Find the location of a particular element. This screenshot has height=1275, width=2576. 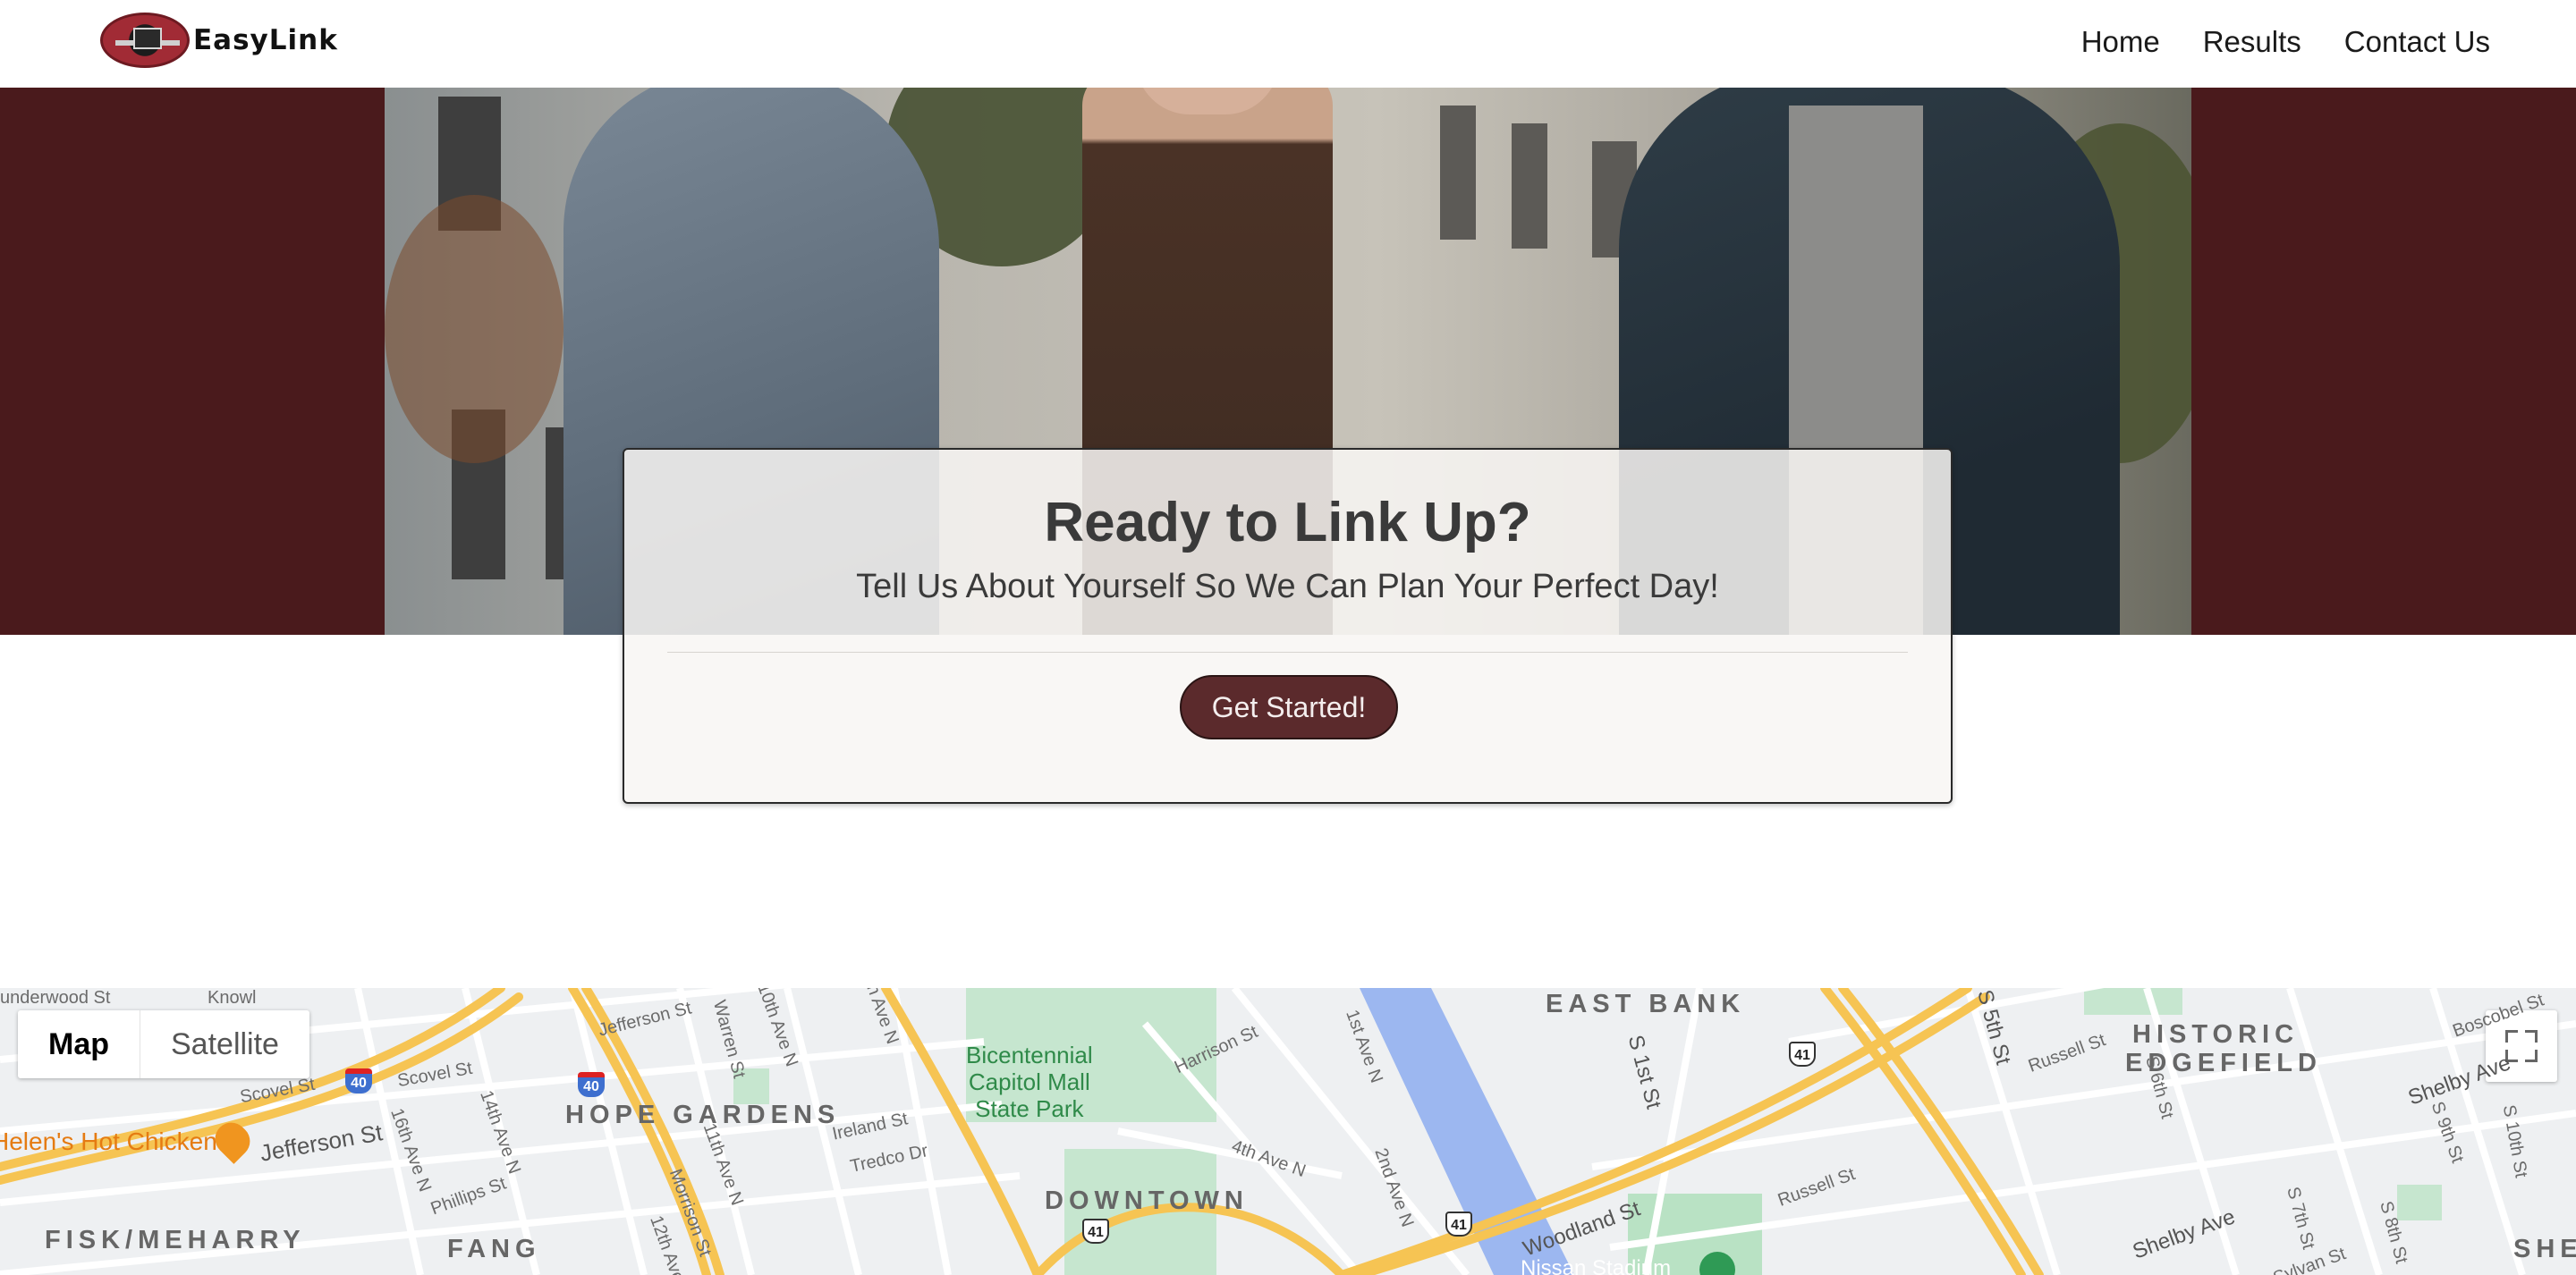

nav-link-home: Home is located at coordinates (2120, 42).